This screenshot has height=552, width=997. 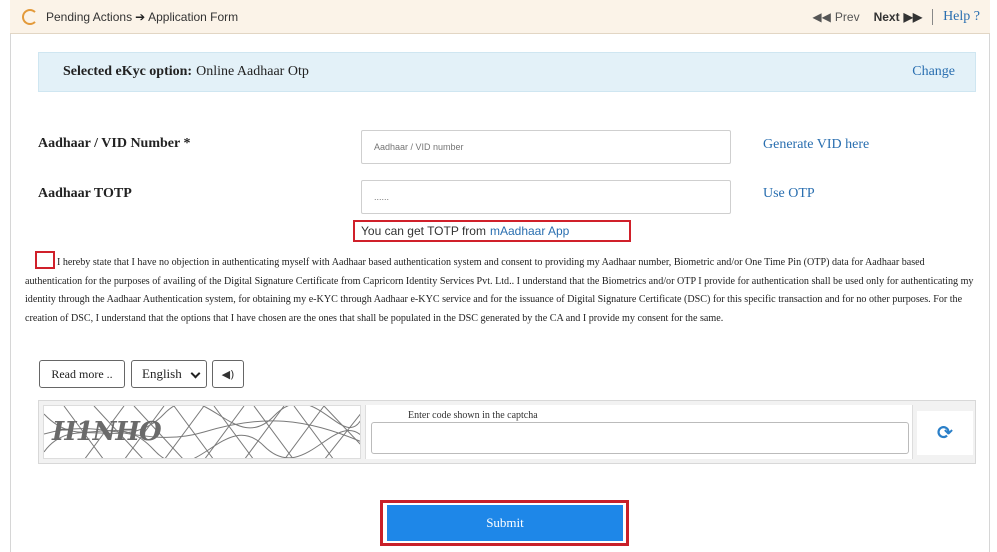 What do you see at coordinates (193, 16) in the screenshot?
I see `breadcrumb-application-form: Application Form` at bounding box center [193, 16].